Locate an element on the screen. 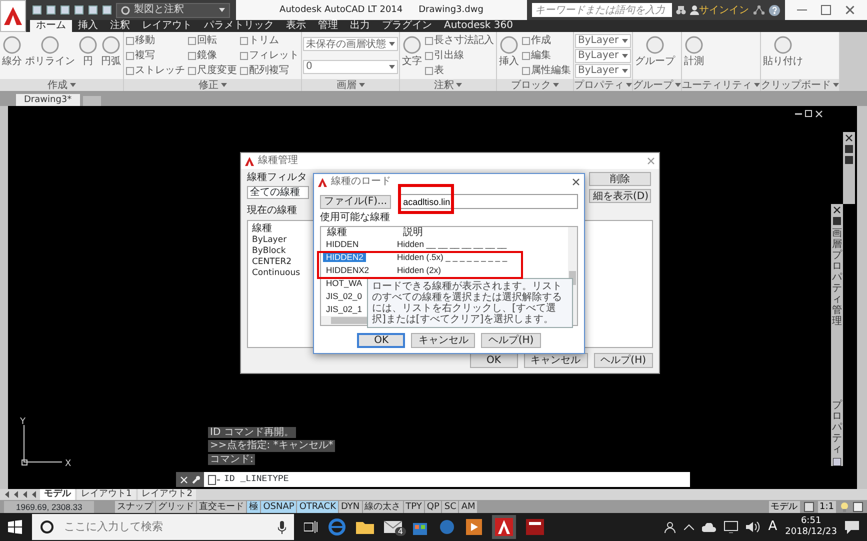 The image size is (867, 541). file-tab: Drawing3* is located at coordinates (48, 100).